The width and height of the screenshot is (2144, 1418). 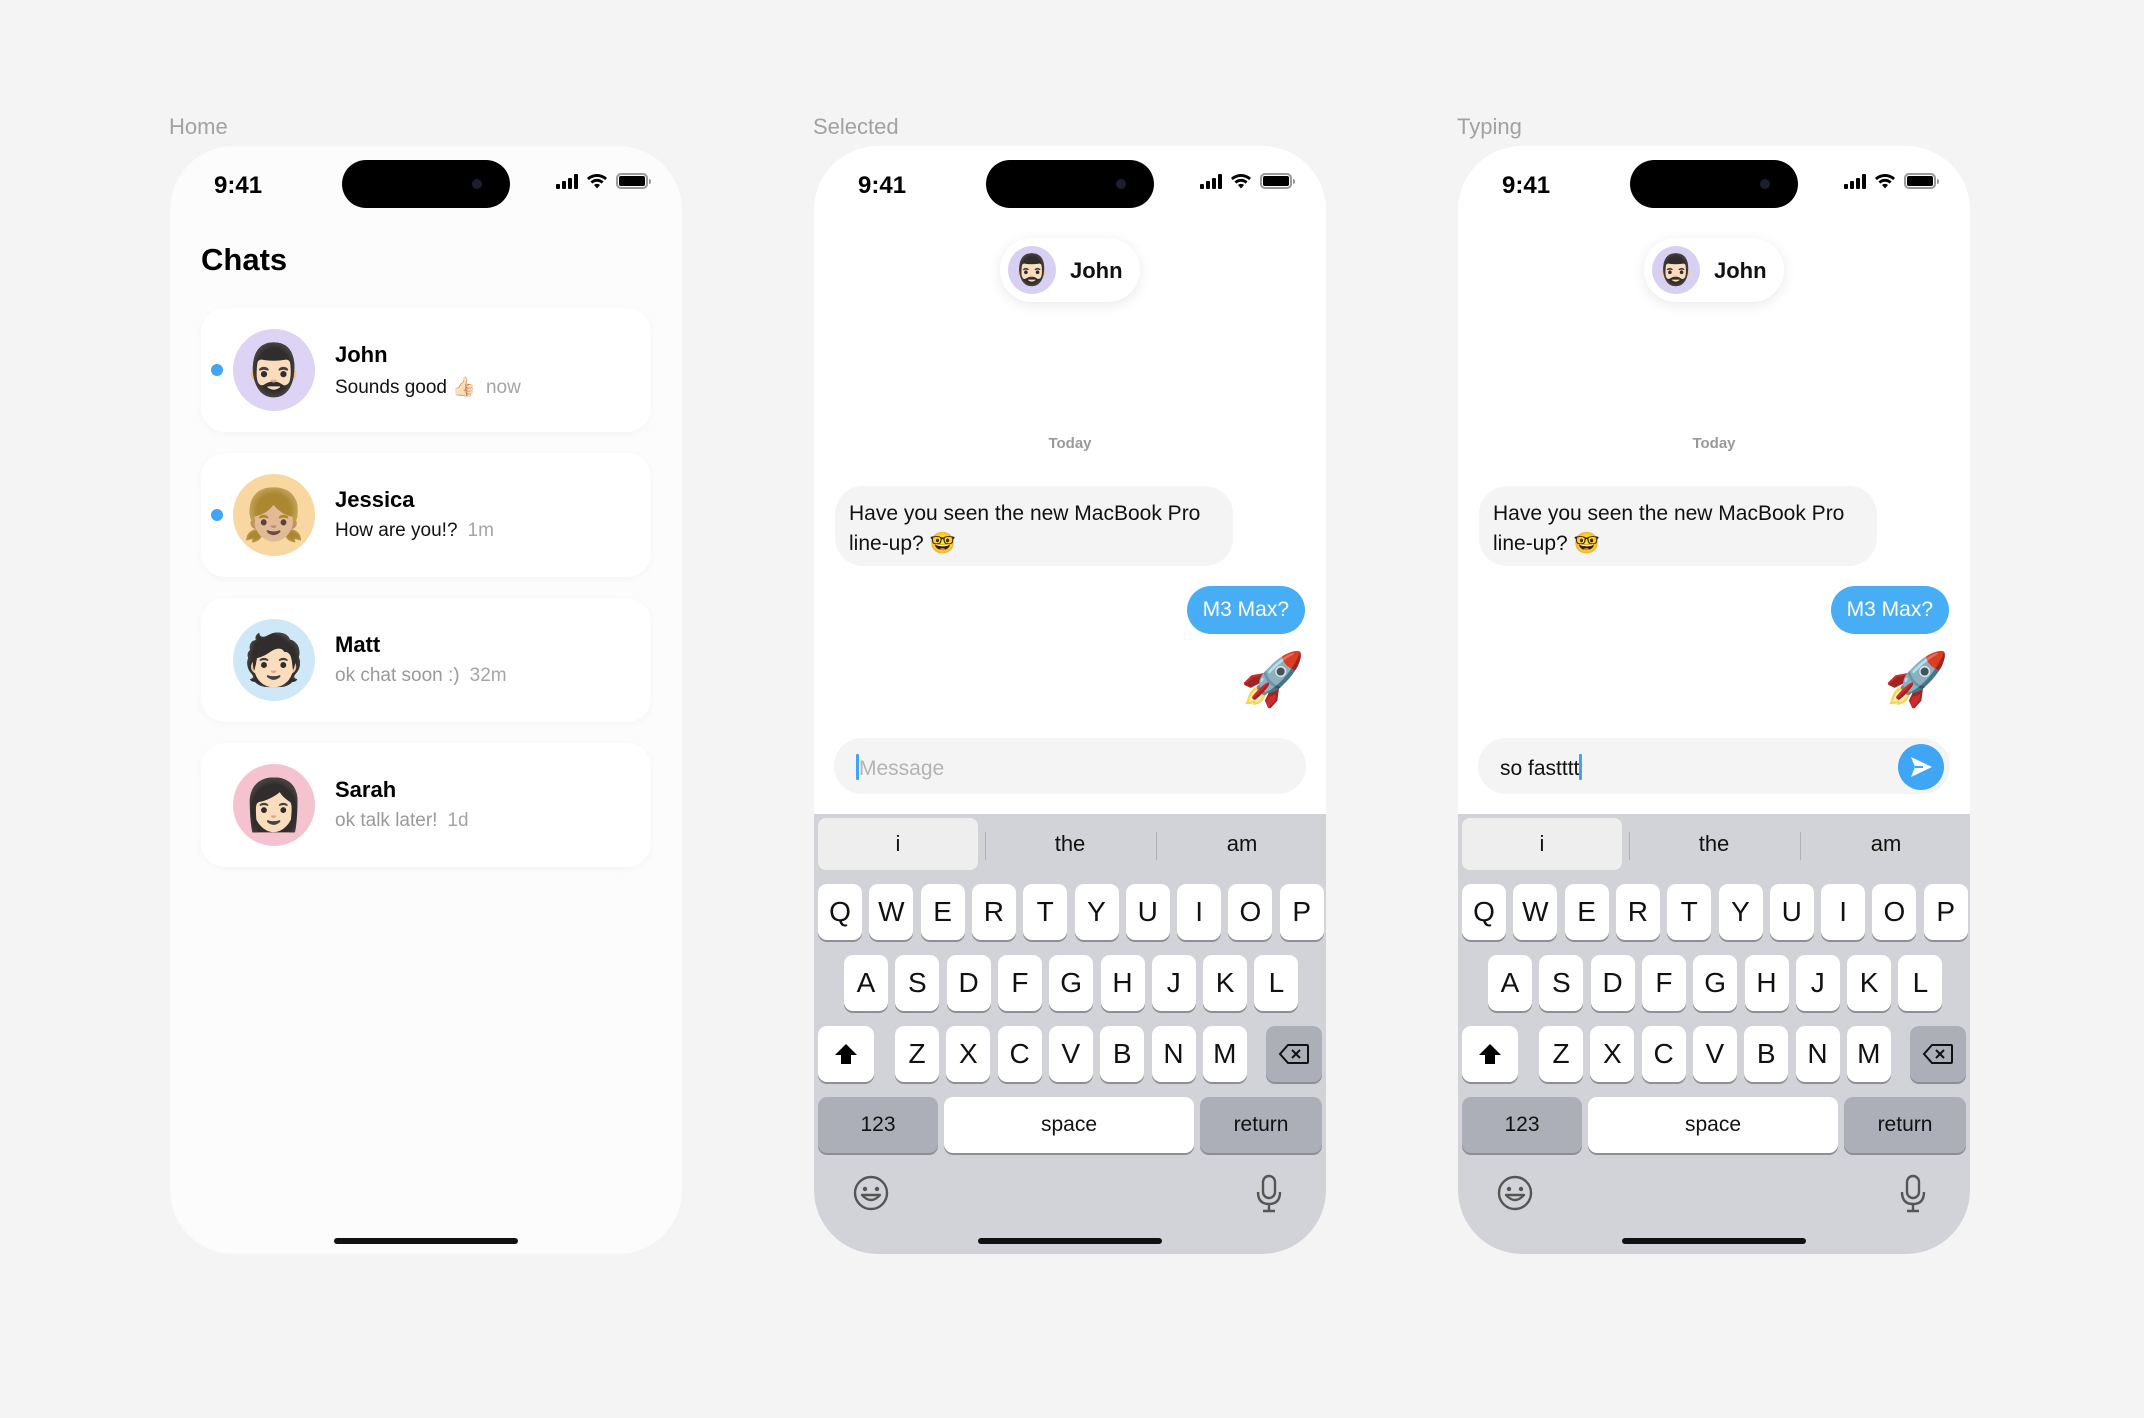 I want to click on chat-item-sarah: 👩🏻 Sarah ok talk later! 1d, so click(x=426, y=805).